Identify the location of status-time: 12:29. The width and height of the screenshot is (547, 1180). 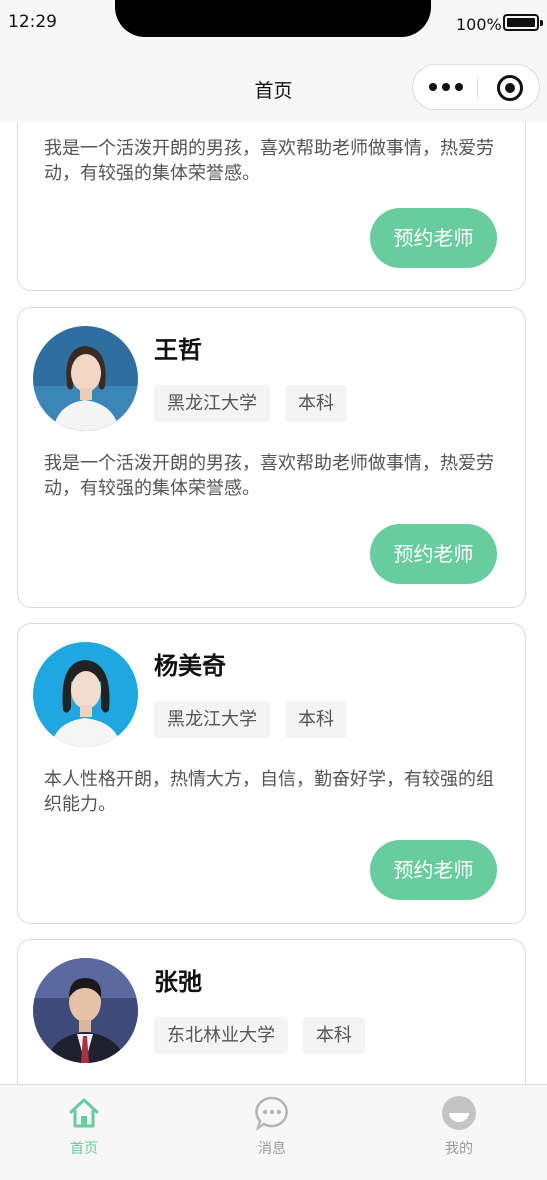
(32, 22).